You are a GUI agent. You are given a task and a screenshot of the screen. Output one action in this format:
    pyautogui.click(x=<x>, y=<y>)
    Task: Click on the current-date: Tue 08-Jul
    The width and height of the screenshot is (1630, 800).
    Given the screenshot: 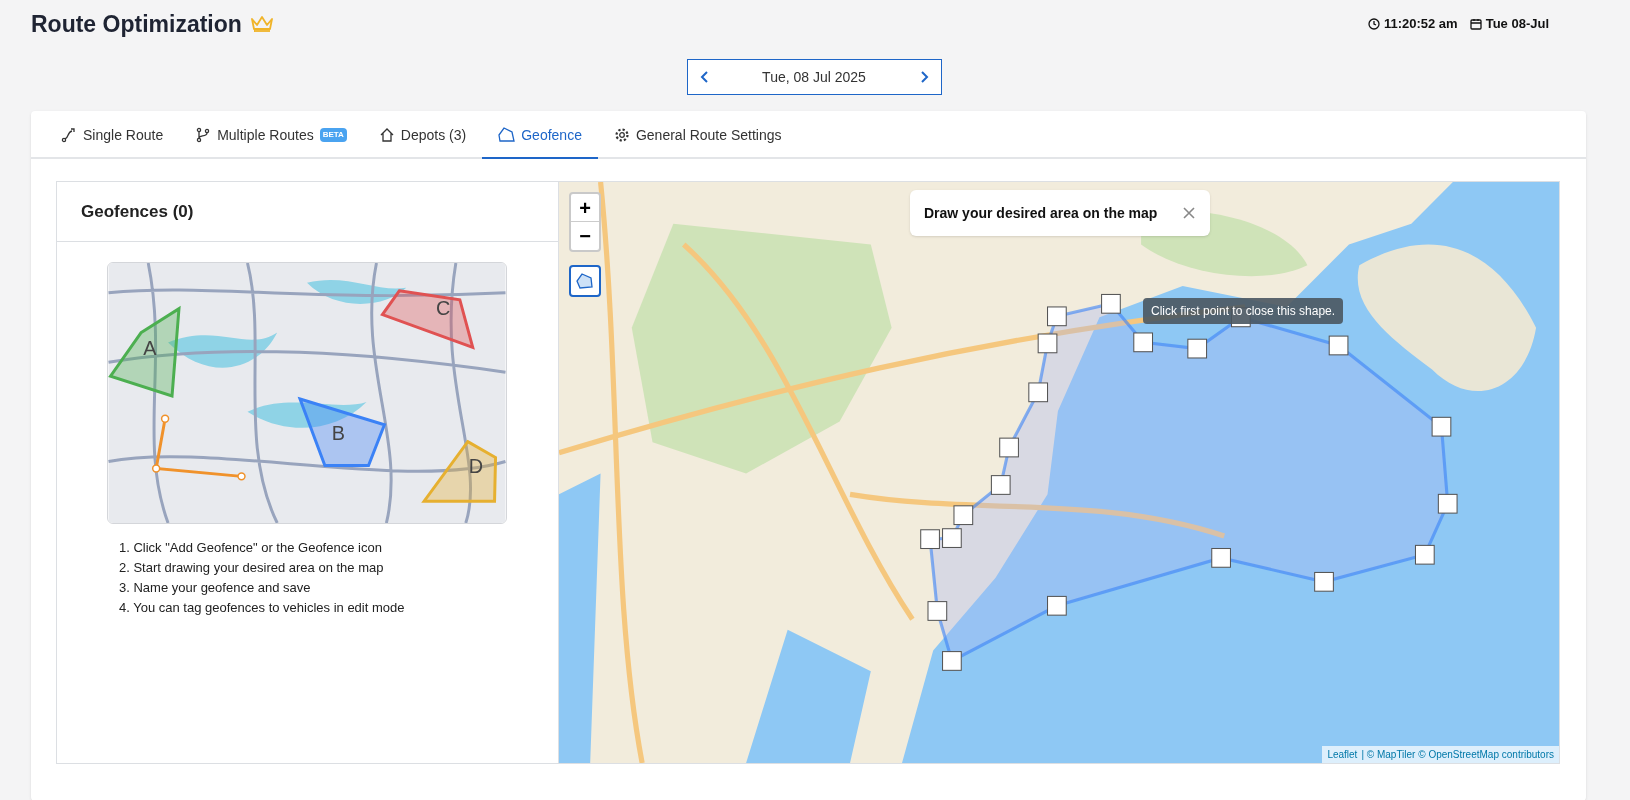 What is the action you would take?
    pyautogui.click(x=1517, y=24)
    